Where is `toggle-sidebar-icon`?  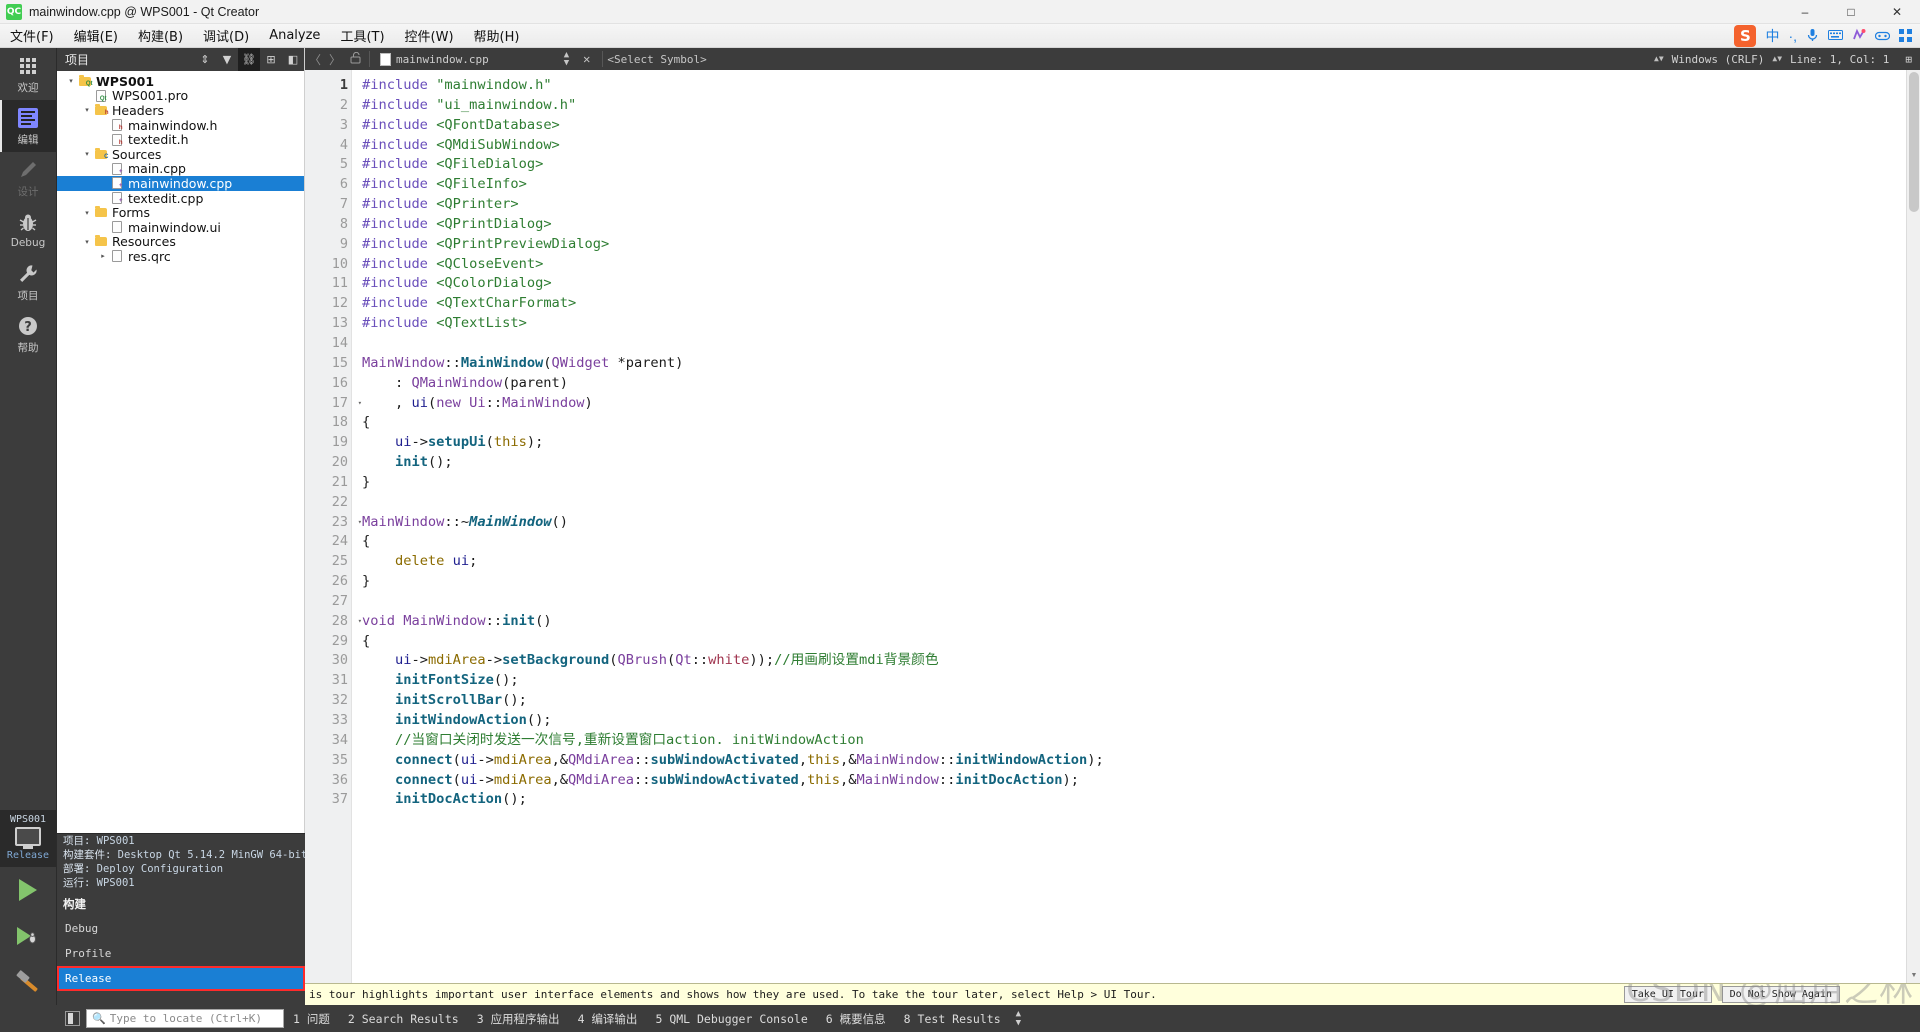 toggle-sidebar-icon is located at coordinates (72, 1018).